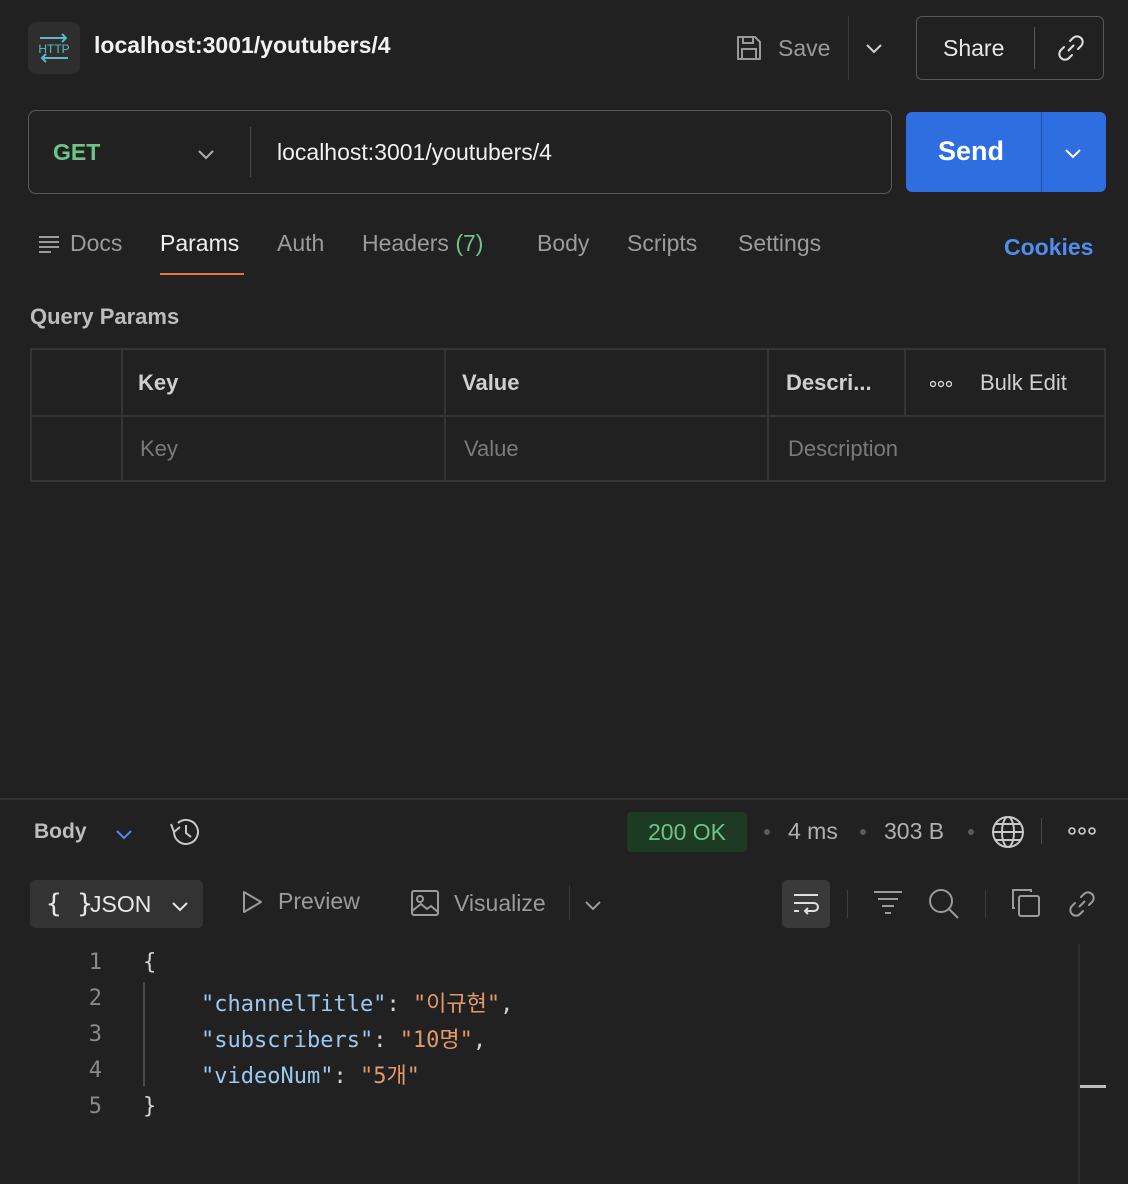 This screenshot has width=1128, height=1184. What do you see at coordinates (662, 243) in the screenshot?
I see `tab-scripts: Scripts` at bounding box center [662, 243].